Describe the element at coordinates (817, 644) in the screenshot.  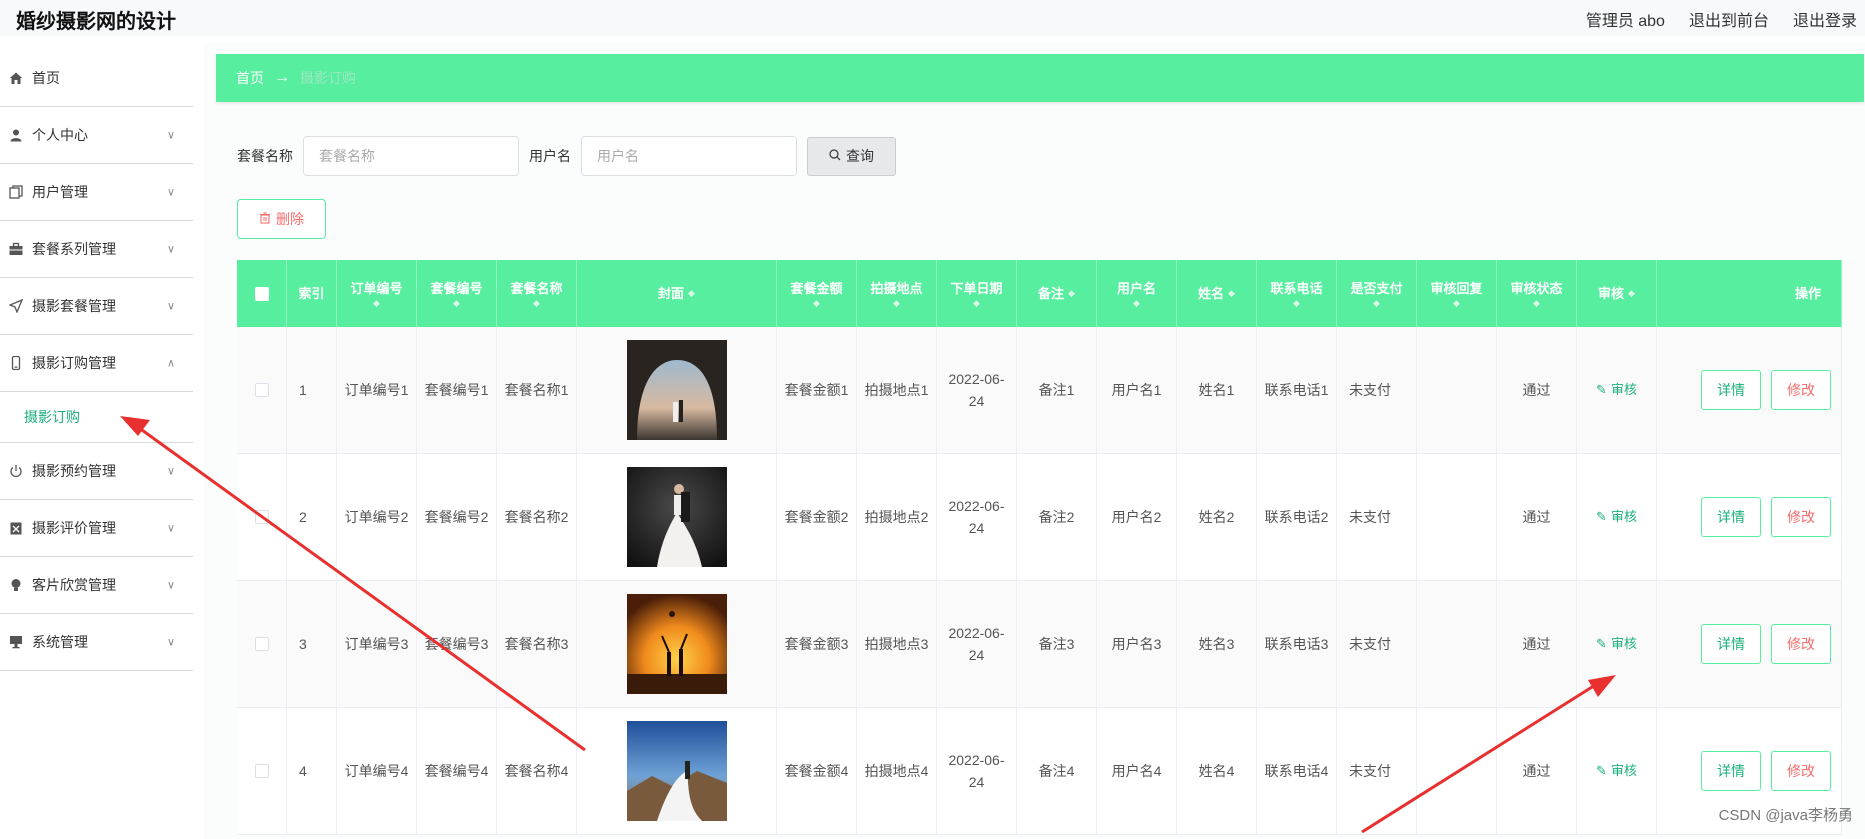
I see `cell-amount: 套餐金额3` at that location.